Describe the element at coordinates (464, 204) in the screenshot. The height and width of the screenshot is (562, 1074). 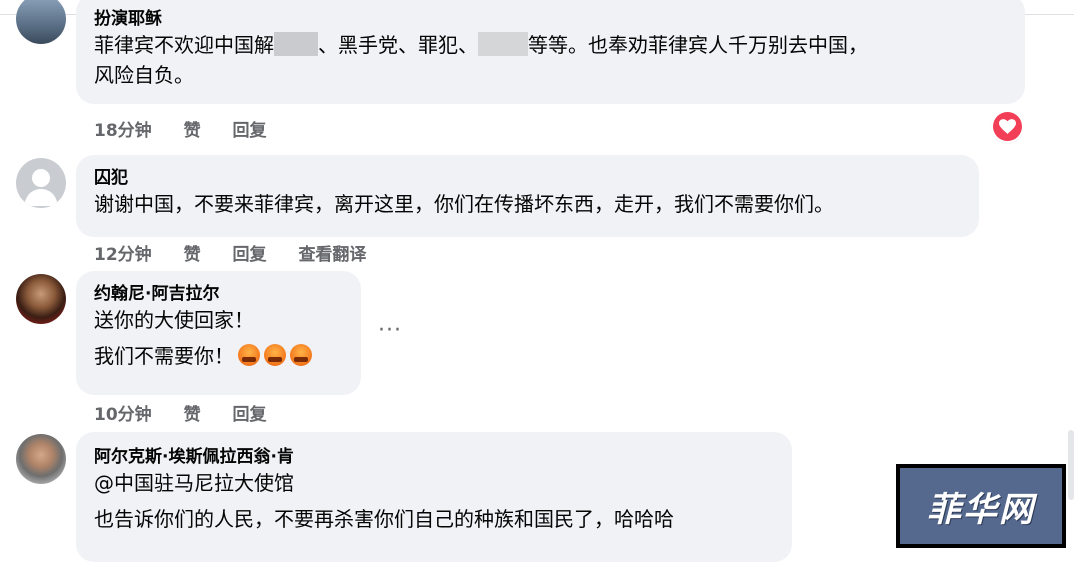
I see `comment-text: 谢谢中国，不要来菲律宾，离开这里，你们在传播坏东西，走开，我们不需要你们。` at that location.